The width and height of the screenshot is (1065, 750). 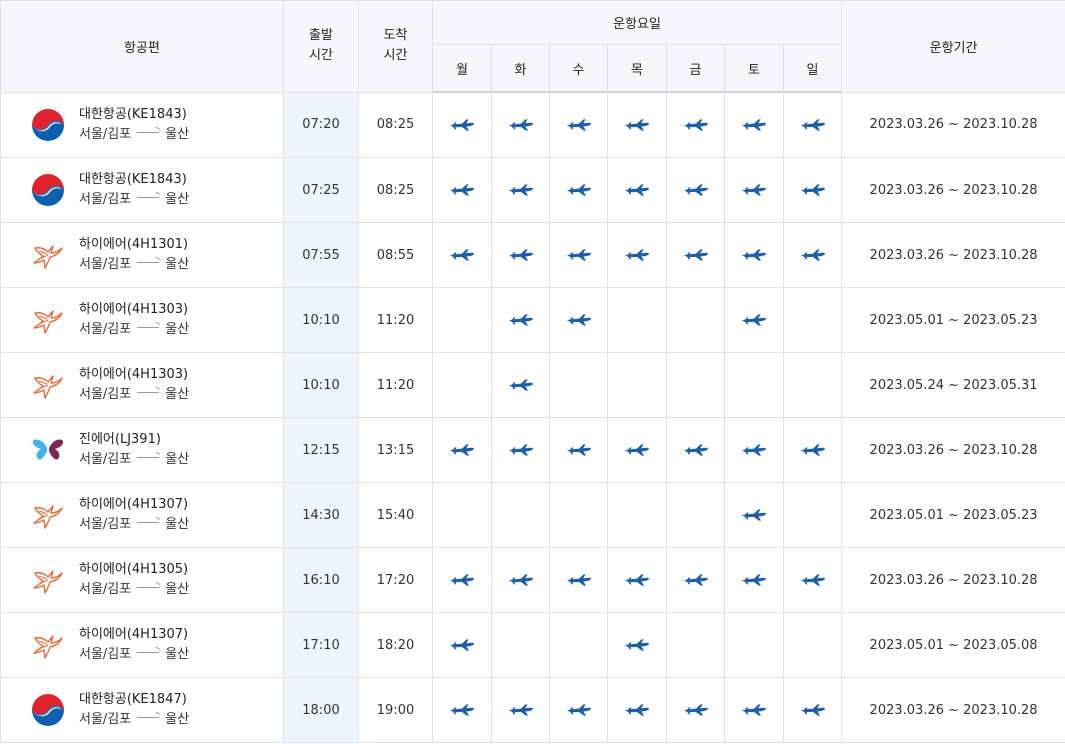 I want to click on arrival-time: 08:55, so click(x=395, y=255).